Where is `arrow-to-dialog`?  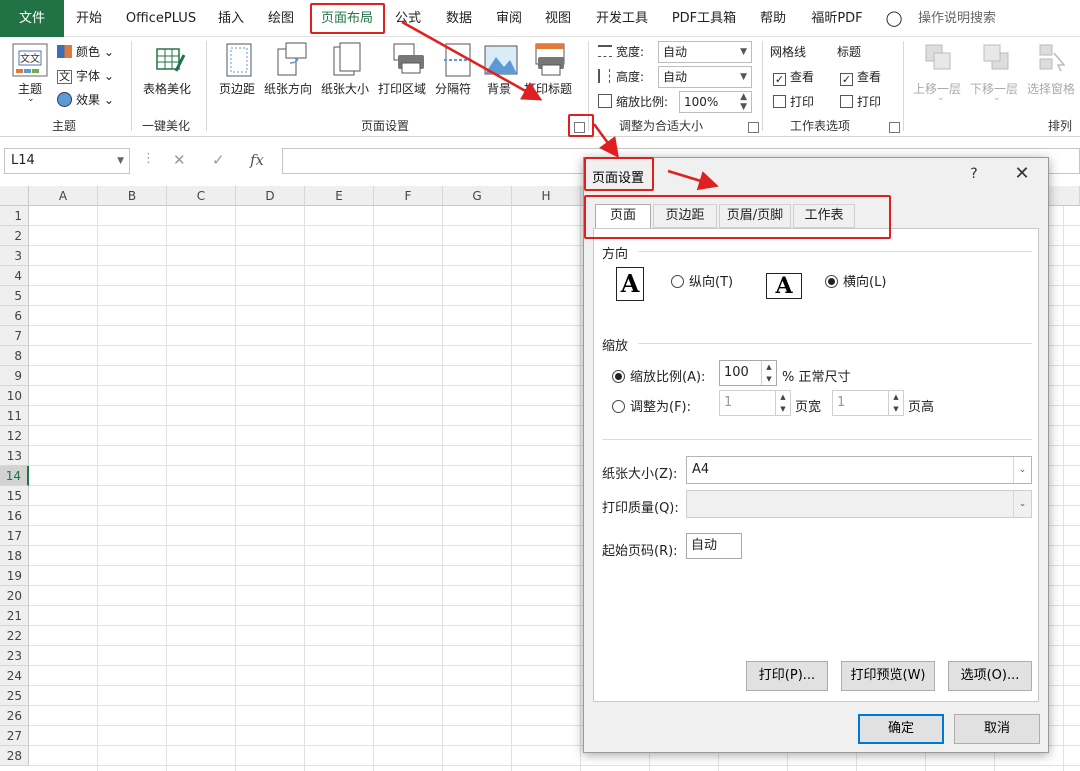 arrow-to-dialog is located at coordinates (605, 141).